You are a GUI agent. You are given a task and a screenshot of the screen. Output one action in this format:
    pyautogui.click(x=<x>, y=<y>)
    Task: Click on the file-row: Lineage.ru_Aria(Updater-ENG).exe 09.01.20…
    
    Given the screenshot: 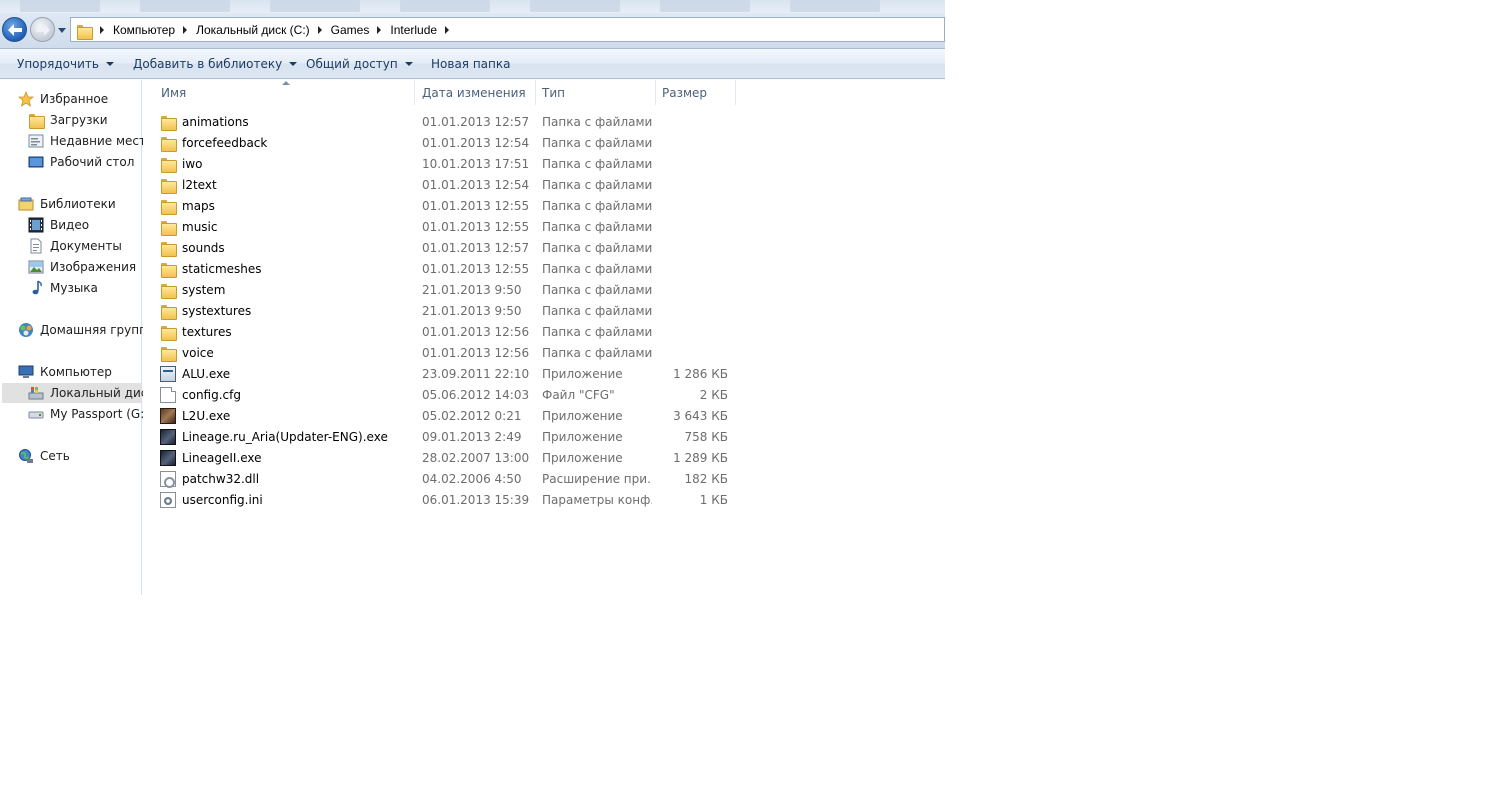 What is the action you would take?
    pyautogui.click(x=544, y=436)
    